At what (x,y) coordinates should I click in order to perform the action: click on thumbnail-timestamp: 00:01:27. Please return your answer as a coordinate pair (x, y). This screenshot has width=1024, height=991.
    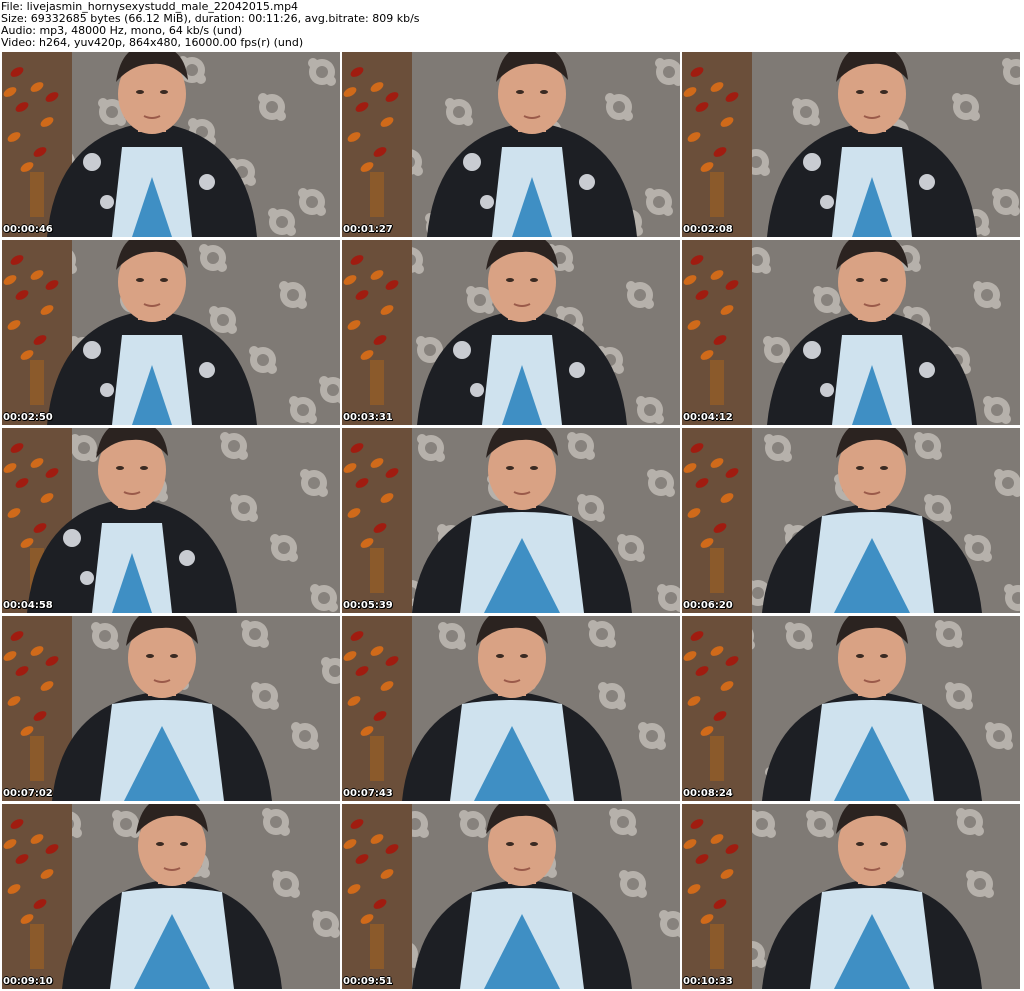
    Looking at the image, I should click on (368, 229).